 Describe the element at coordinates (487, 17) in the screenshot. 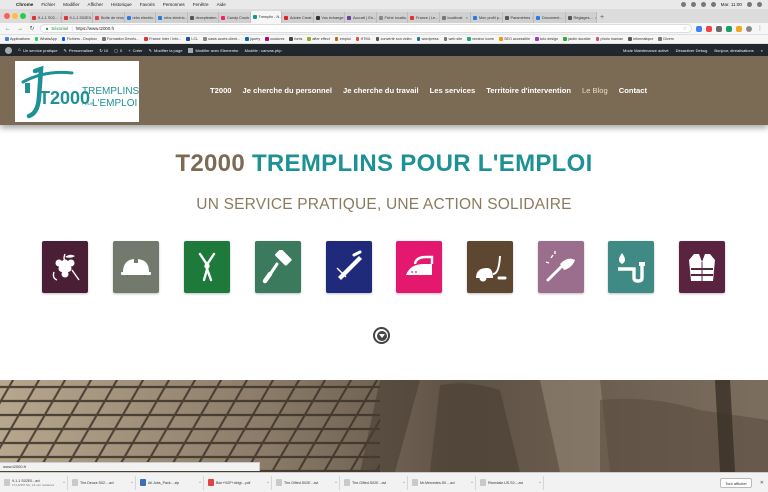

I see `tab: Mon profil p...×` at that location.